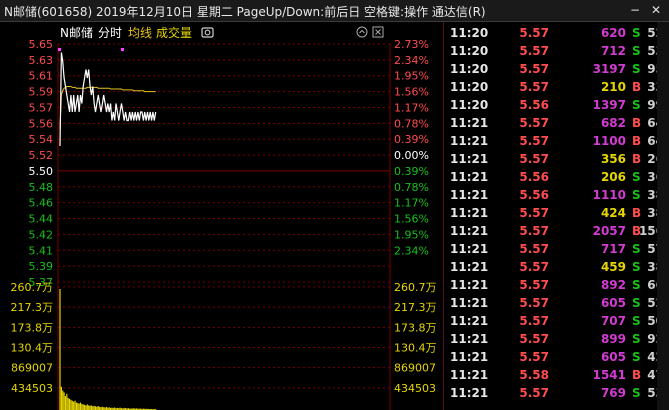  I want to click on percent-tick-label: 1.56%, so click(411, 219).